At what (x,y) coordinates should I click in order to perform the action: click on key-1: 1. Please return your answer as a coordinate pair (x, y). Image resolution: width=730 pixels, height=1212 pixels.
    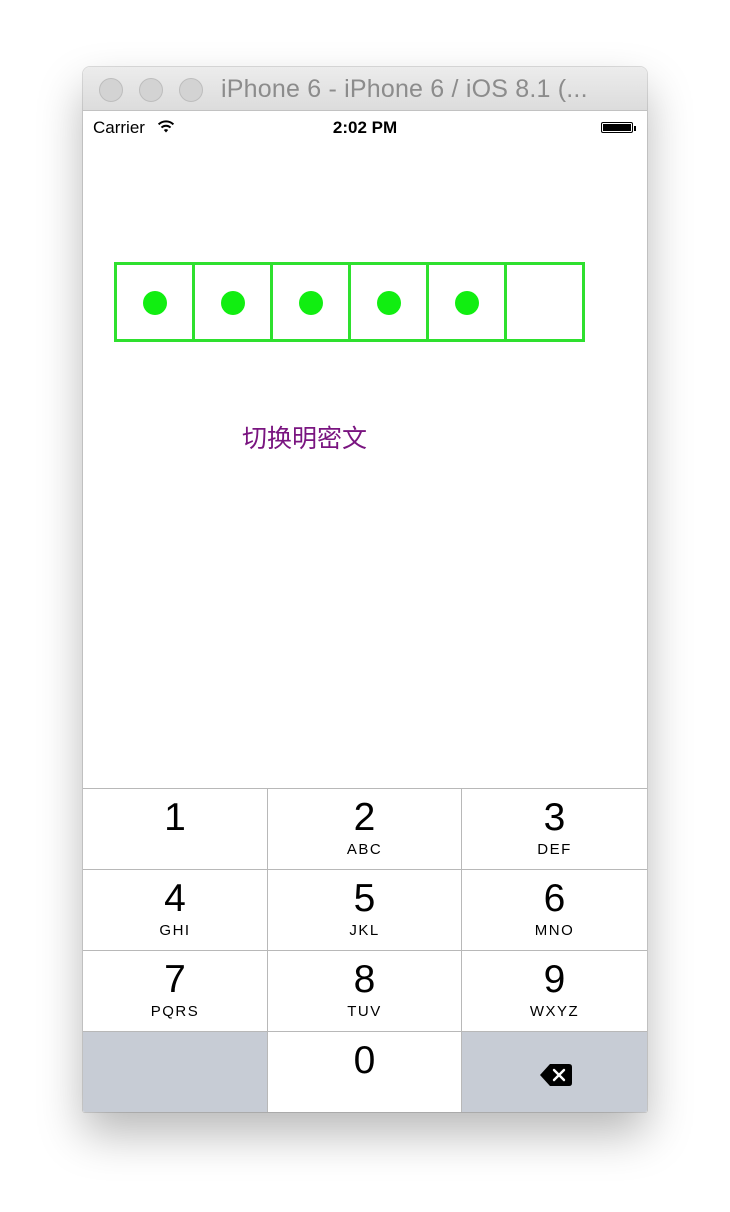
    Looking at the image, I should click on (175, 828).